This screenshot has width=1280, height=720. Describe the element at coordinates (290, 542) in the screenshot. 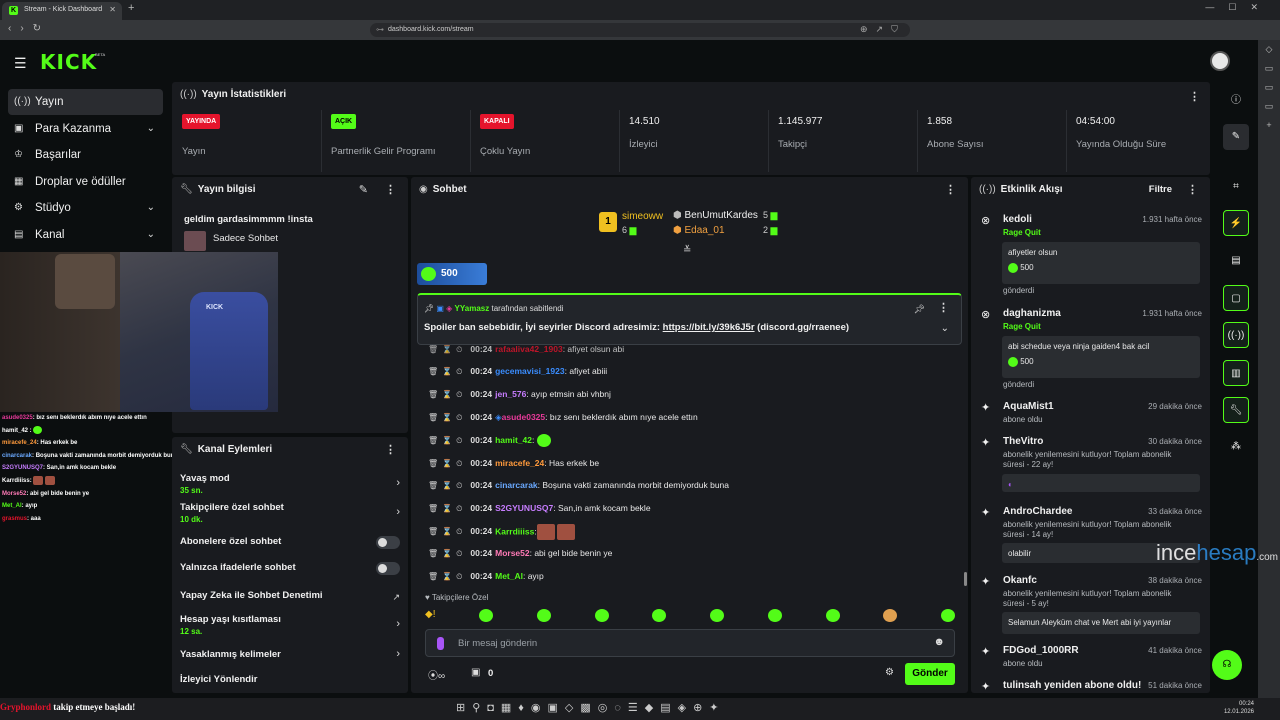

I see `subscribers-only-action: Abonelere özel sohbet` at that location.